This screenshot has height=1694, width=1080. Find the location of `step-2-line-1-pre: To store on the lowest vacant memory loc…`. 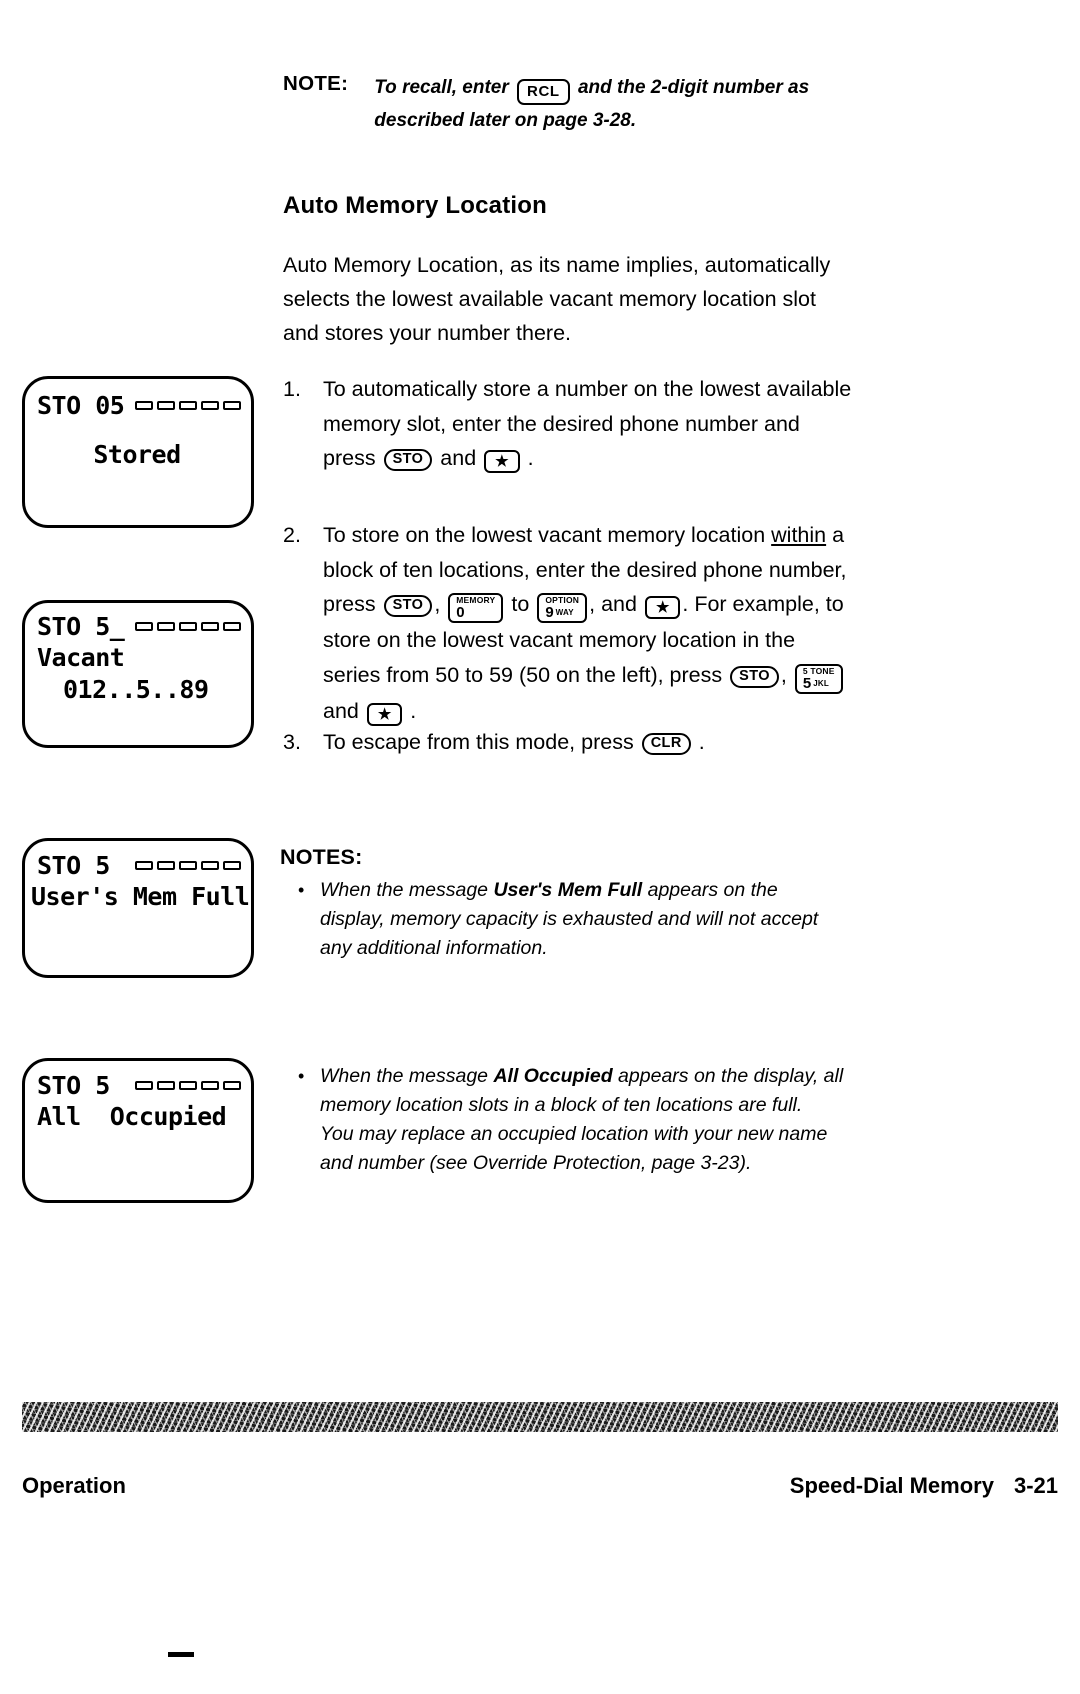

step-2-line-1-pre: To store on the lowest vacant memory loc… is located at coordinates (547, 535).